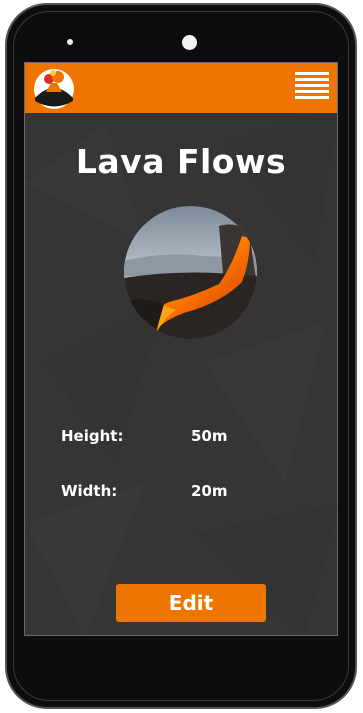  I want to click on lava-flow-photo, so click(190, 272).